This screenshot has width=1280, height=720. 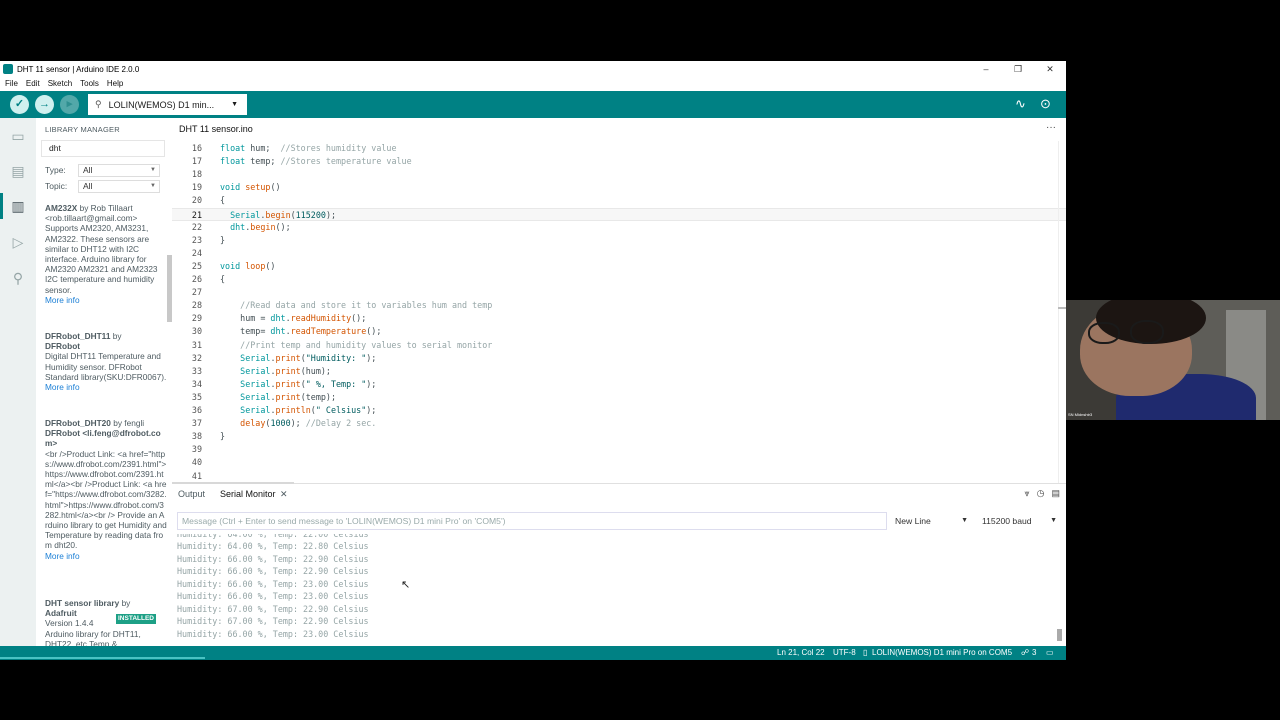 I want to click on tab-output: Output, so click(x=191, y=494).